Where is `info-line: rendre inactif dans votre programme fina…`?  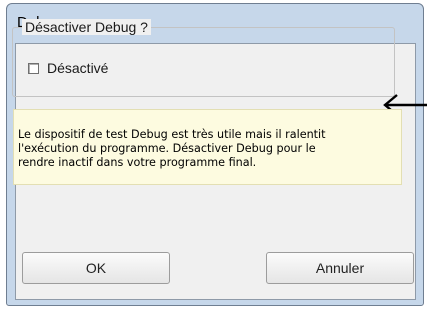
info-line: rendre inactif dans votre programme fina… is located at coordinates (137, 162).